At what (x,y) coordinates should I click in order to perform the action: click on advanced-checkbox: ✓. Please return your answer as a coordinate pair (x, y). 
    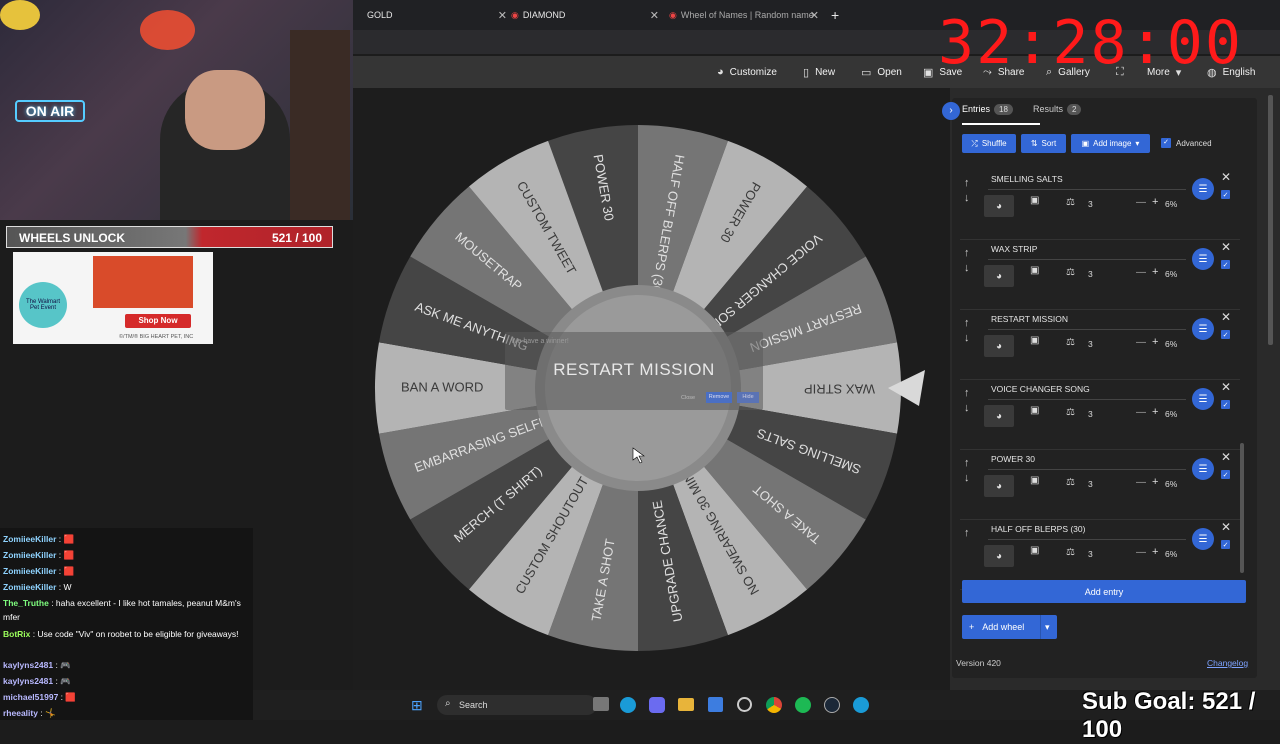
    Looking at the image, I should click on (1166, 143).